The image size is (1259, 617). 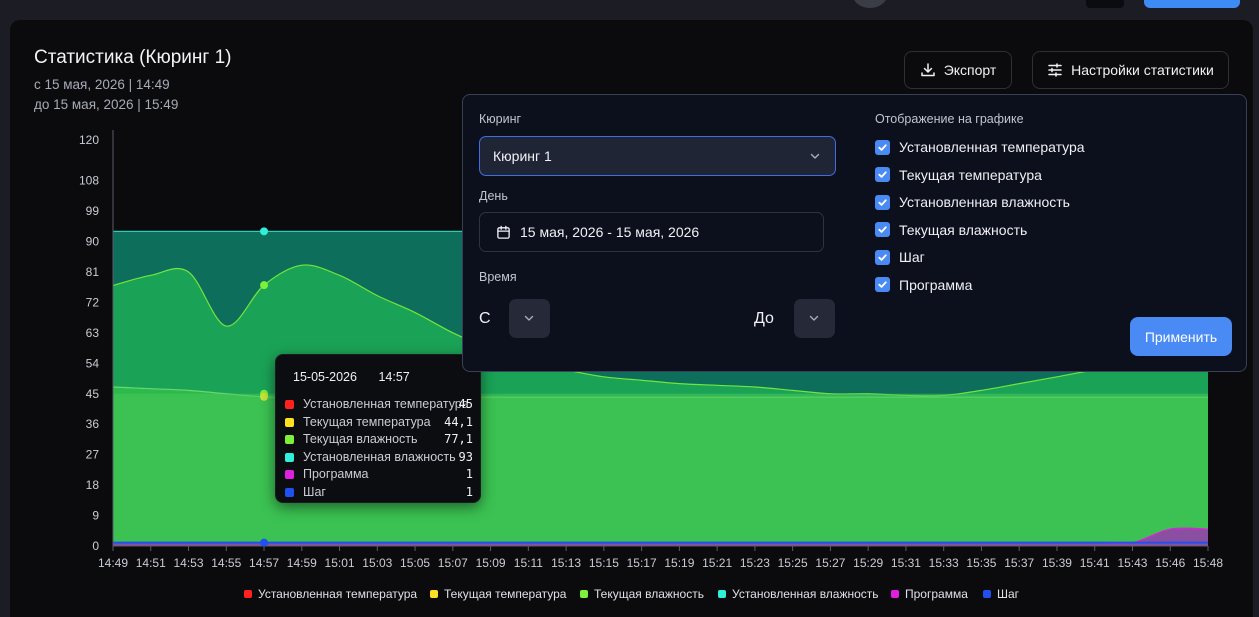 I want to click on time-from-label: С, so click(x=485, y=318).